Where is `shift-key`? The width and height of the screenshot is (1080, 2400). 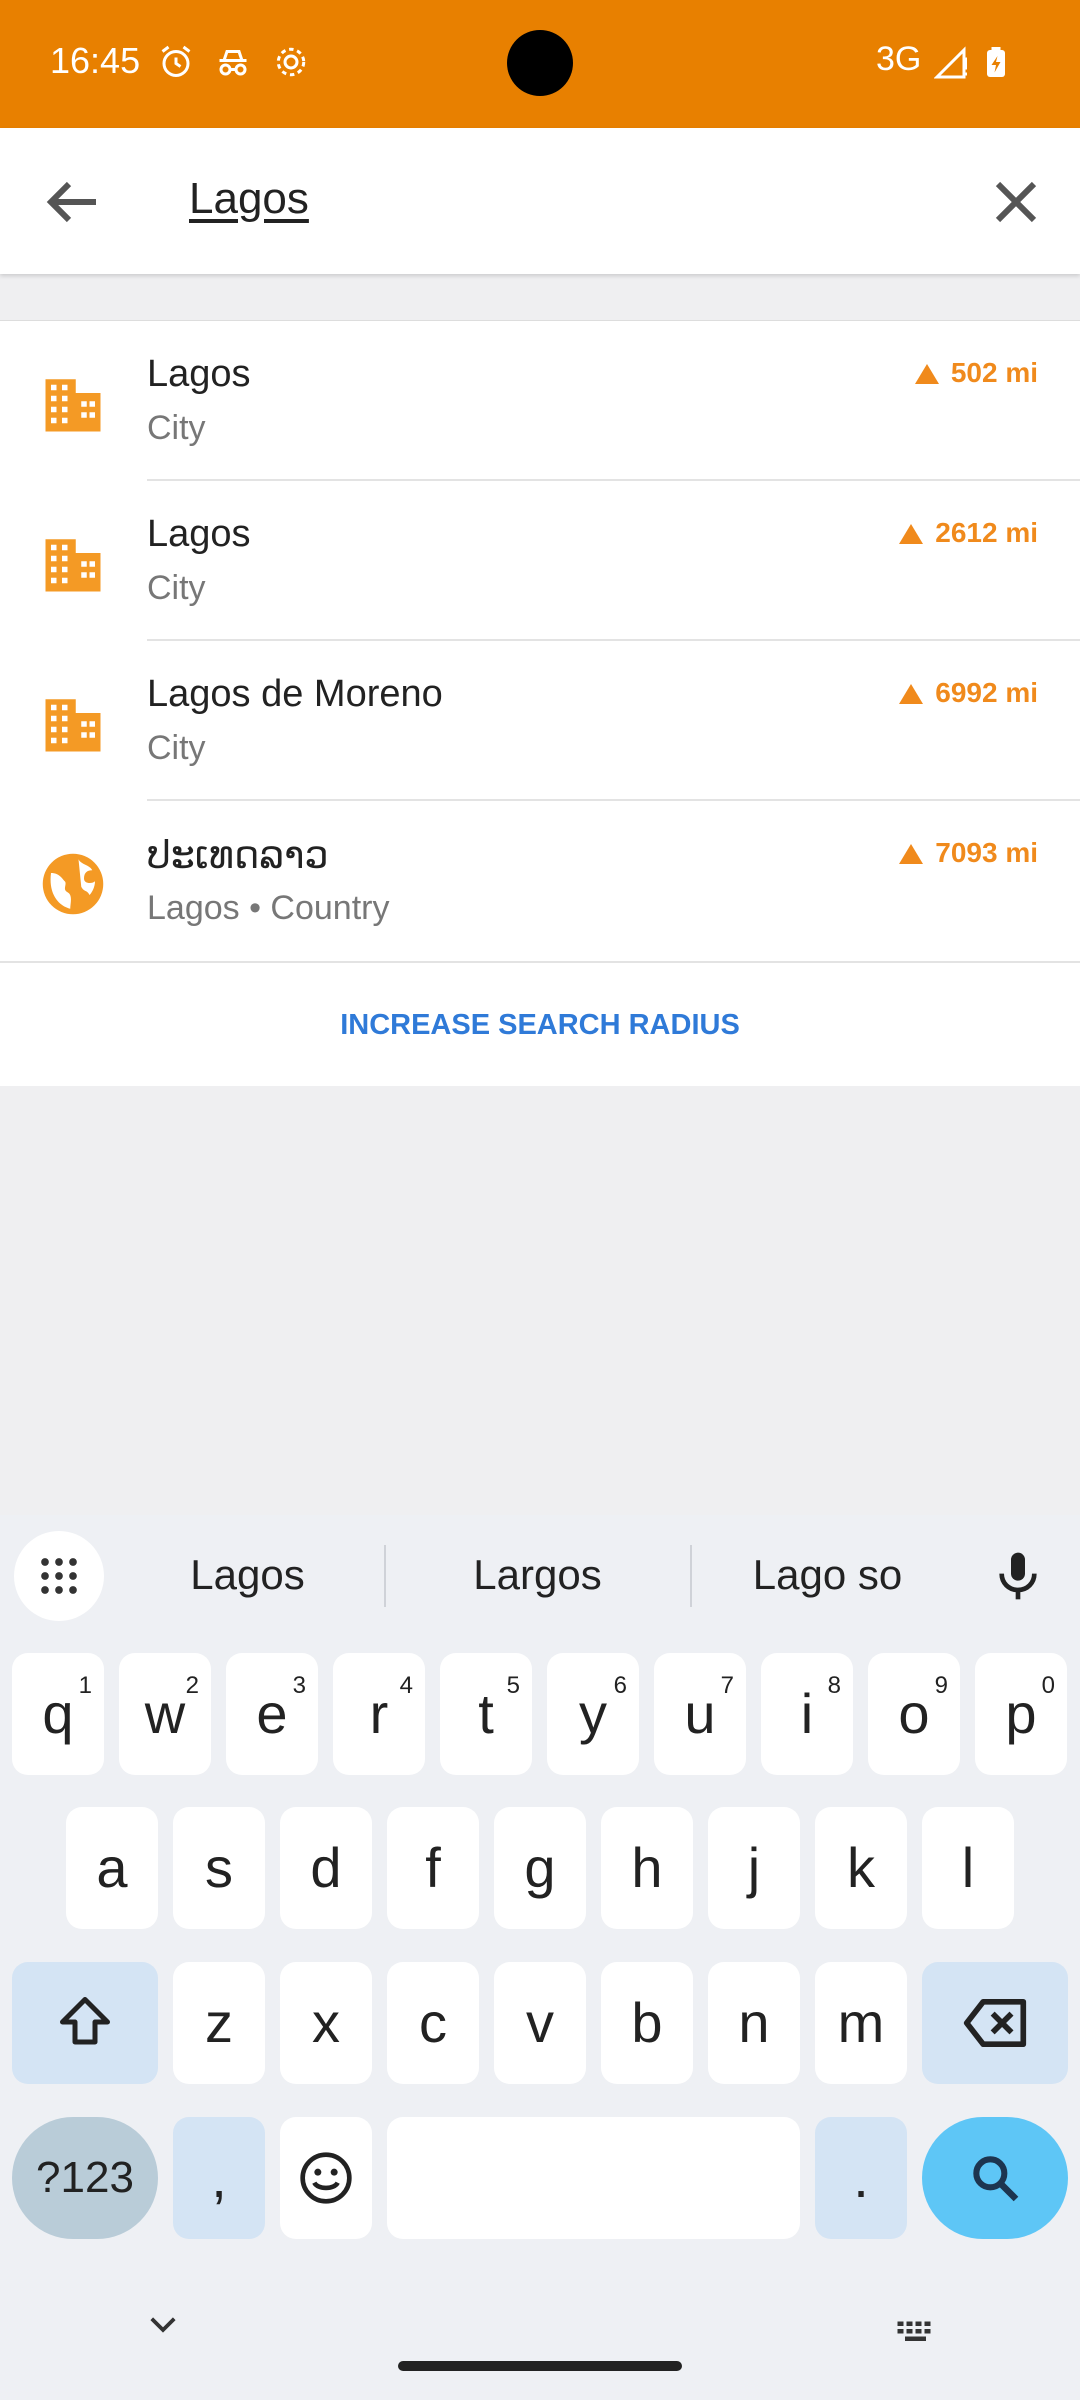 shift-key is located at coordinates (85, 2023).